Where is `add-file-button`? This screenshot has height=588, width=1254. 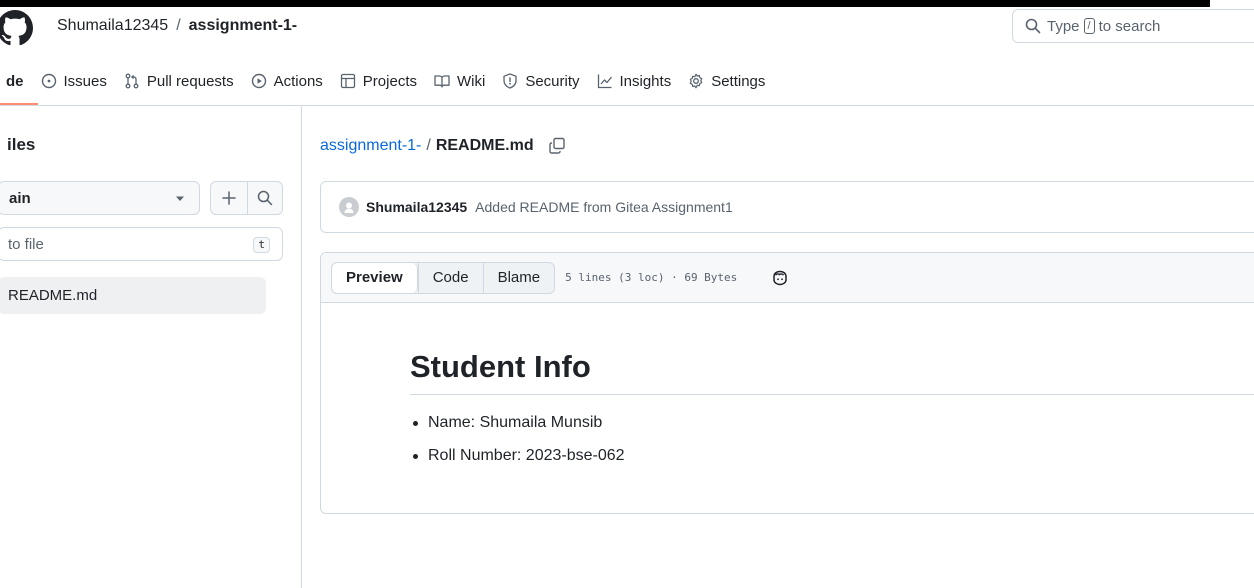 add-file-button is located at coordinates (229, 198).